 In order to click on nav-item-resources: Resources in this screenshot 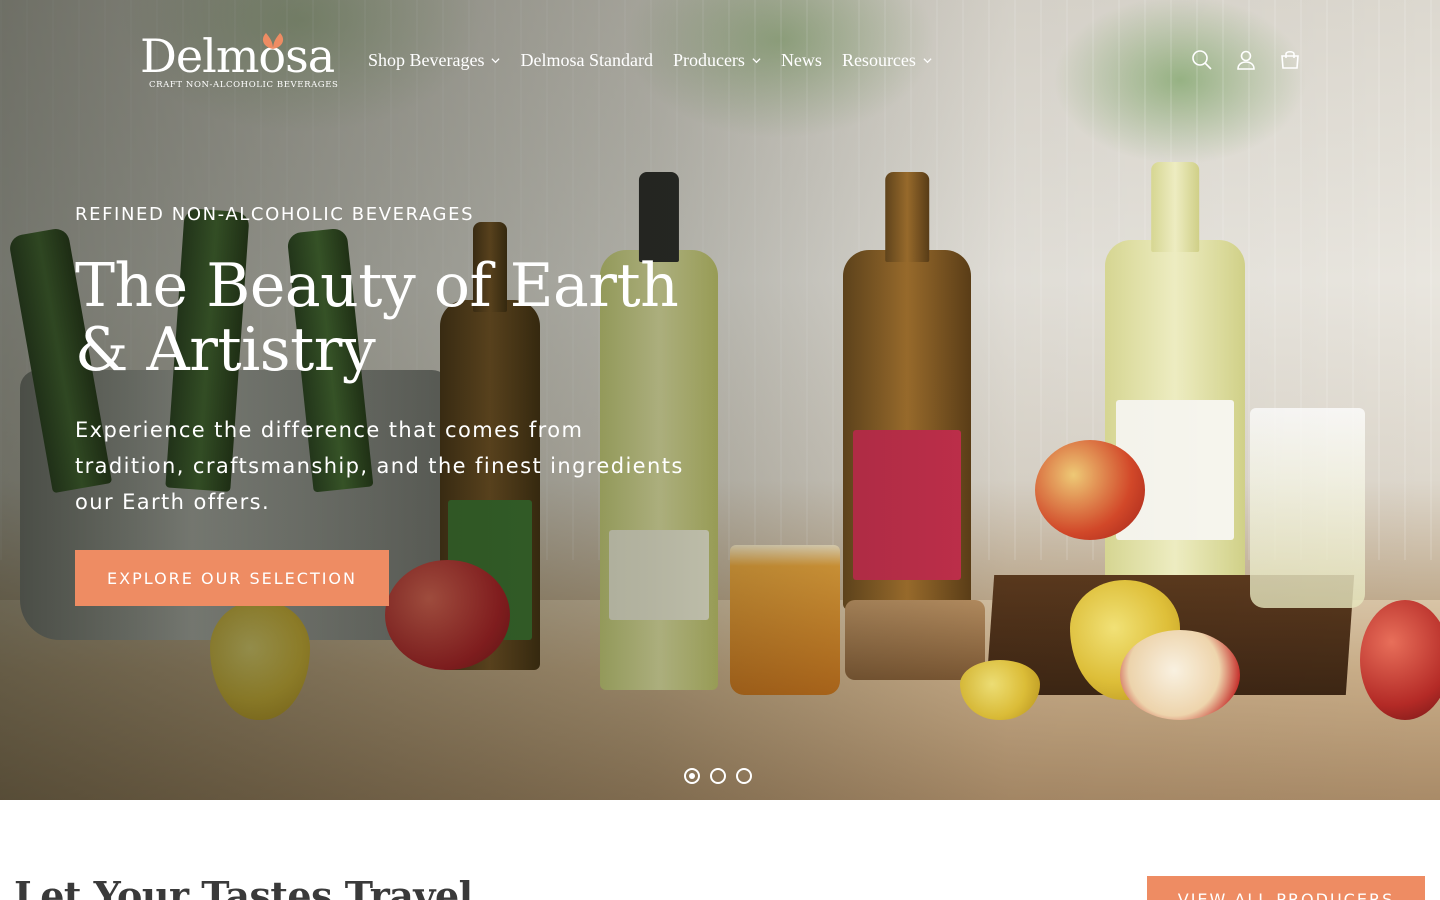, I will do `click(887, 60)`.